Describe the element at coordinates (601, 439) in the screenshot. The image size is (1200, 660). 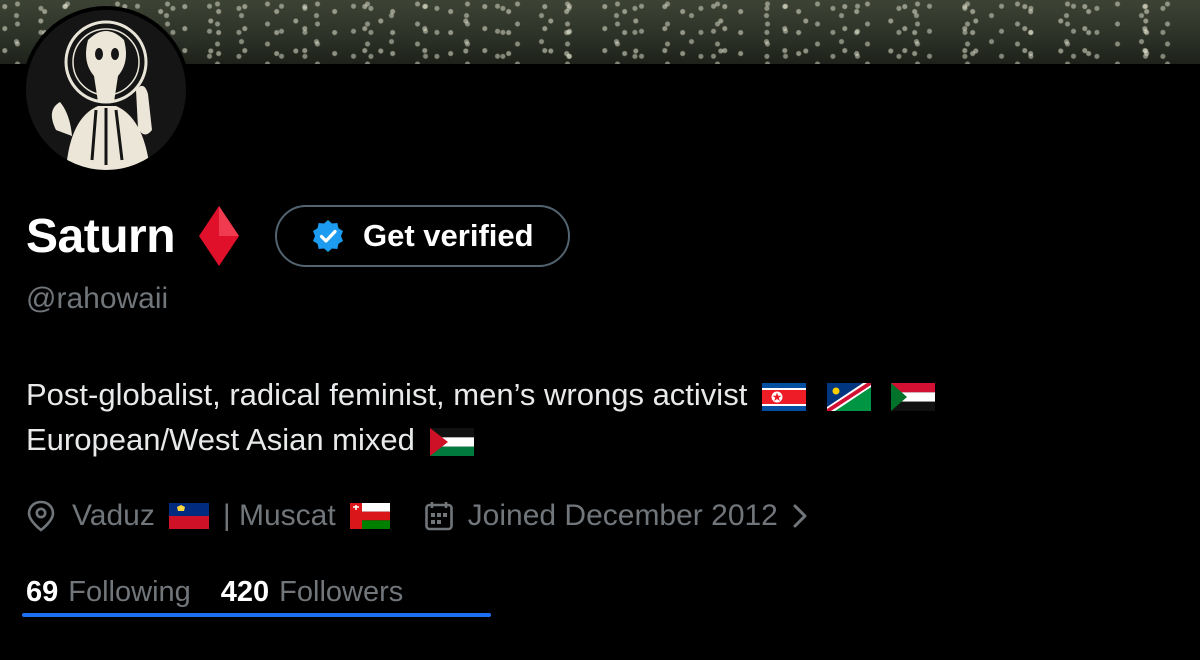
I see `bio-line-2: European/West Asian mixed` at that location.